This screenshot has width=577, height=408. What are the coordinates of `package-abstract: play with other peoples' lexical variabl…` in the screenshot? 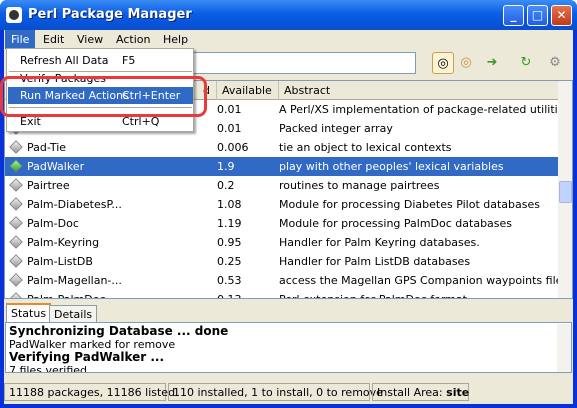 It's located at (391, 166).